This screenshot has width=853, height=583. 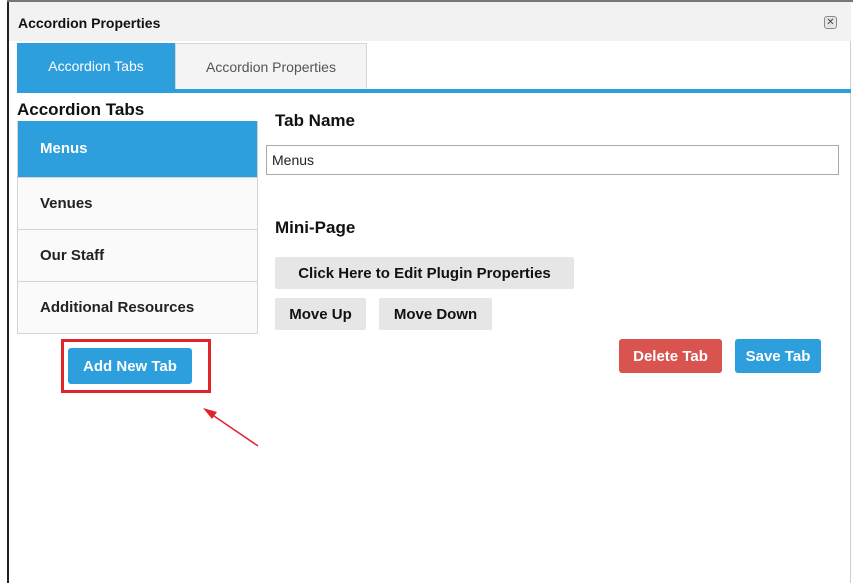 What do you see at coordinates (778, 356) in the screenshot?
I see `save-tab-button: Save Tab` at bounding box center [778, 356].